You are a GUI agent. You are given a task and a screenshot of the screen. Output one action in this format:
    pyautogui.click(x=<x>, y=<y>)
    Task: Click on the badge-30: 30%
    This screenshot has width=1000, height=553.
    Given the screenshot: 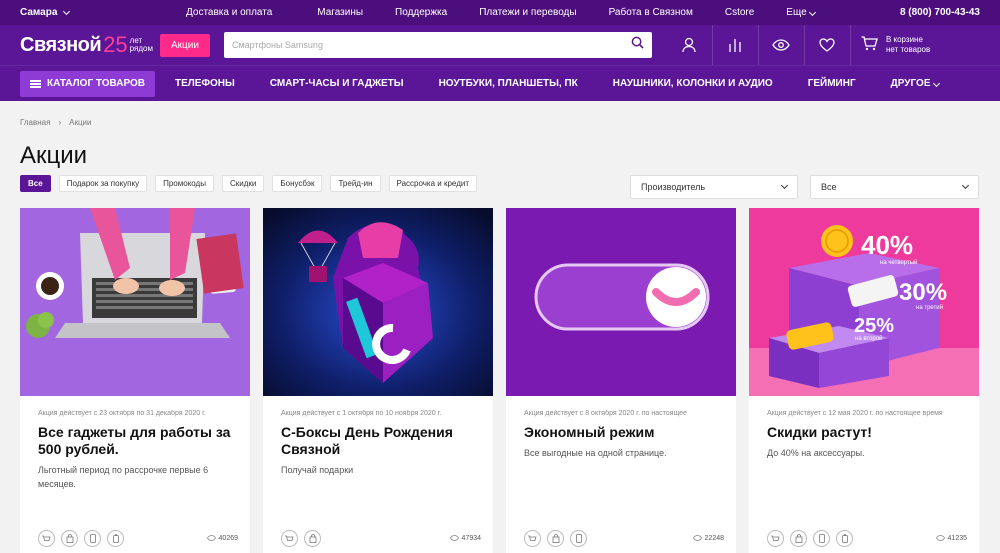 What is the action you would take?
    pyautogui.click(x=923, y=292)
    